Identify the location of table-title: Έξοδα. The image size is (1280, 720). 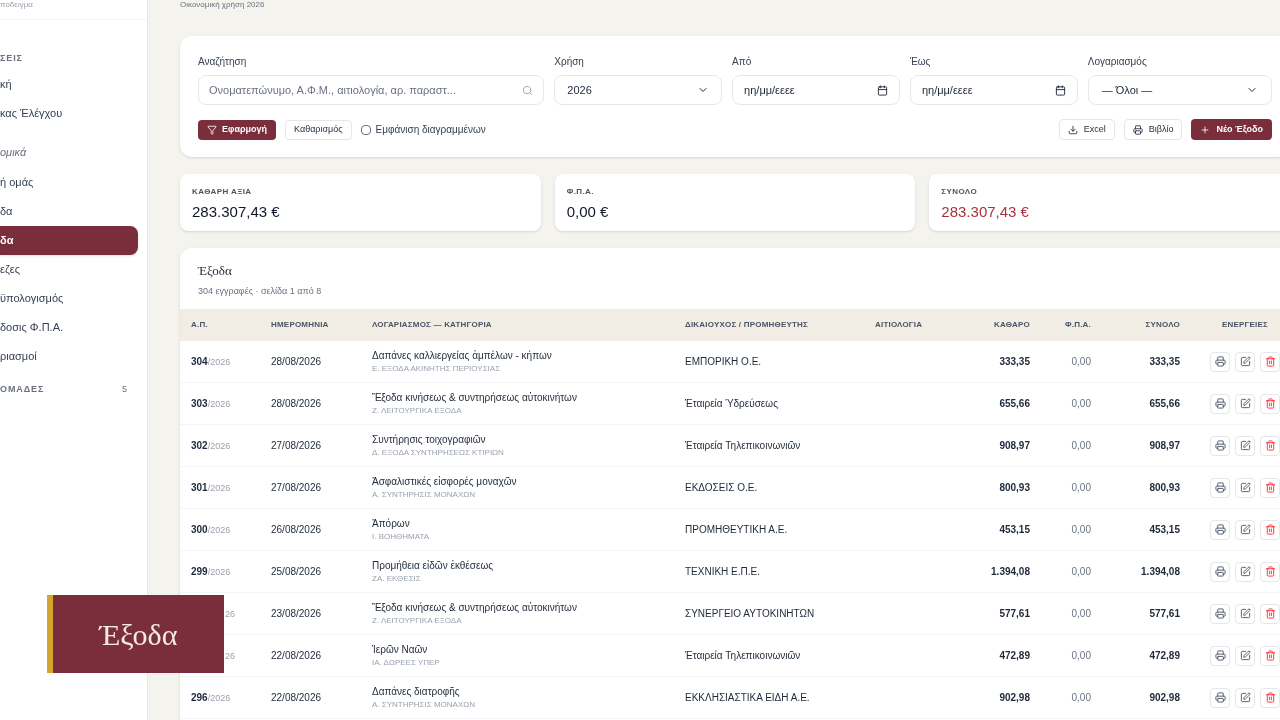
(215, 271).